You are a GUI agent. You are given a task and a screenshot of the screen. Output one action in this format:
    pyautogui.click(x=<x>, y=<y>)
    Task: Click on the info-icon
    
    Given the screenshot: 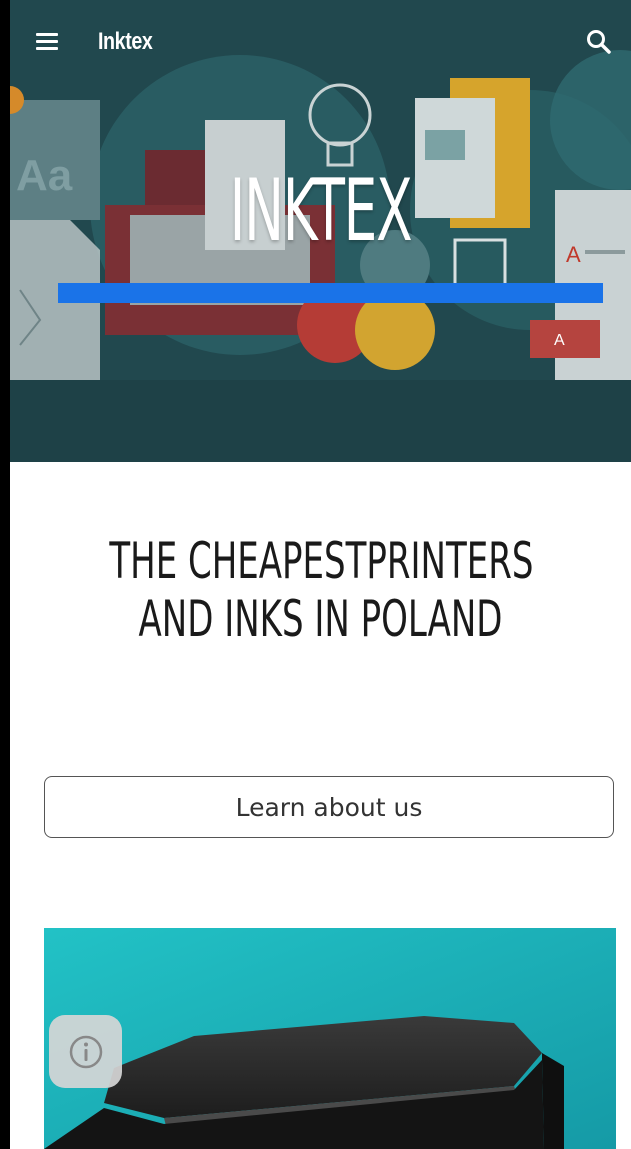 What is the action you would take?
    pyautogui.click(x=85, y=1051)
    